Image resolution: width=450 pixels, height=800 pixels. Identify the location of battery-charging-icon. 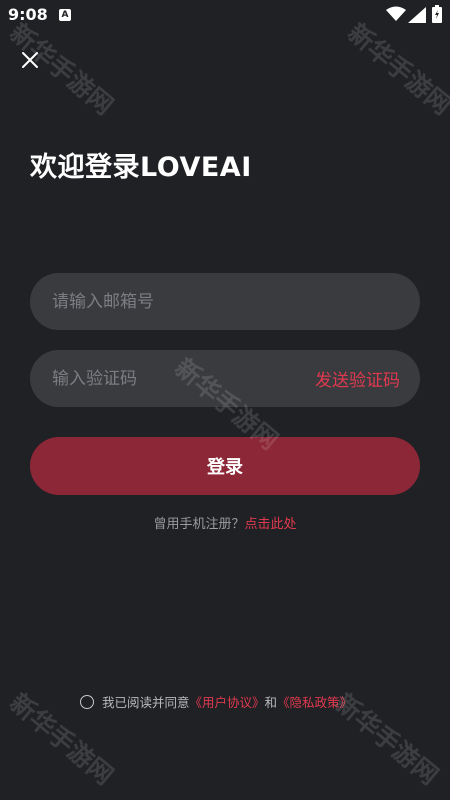
(437, 14).